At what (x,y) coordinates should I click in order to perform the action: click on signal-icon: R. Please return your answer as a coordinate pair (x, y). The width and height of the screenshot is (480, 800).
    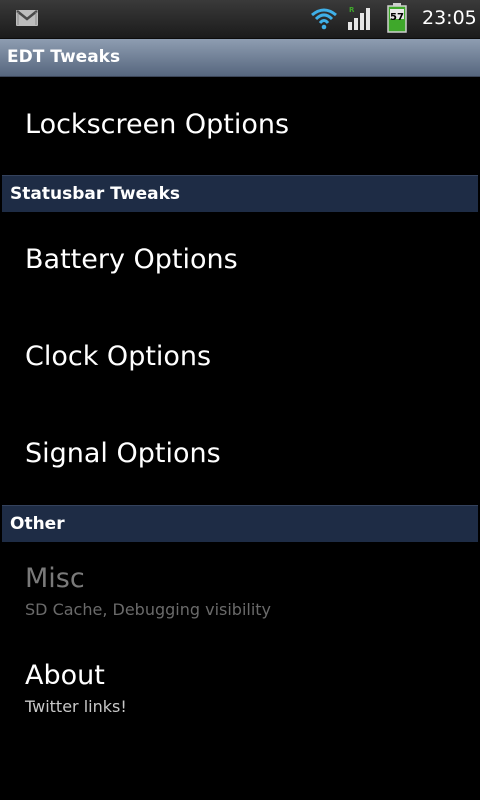
    Looking at the image, I should click on (359, 18).